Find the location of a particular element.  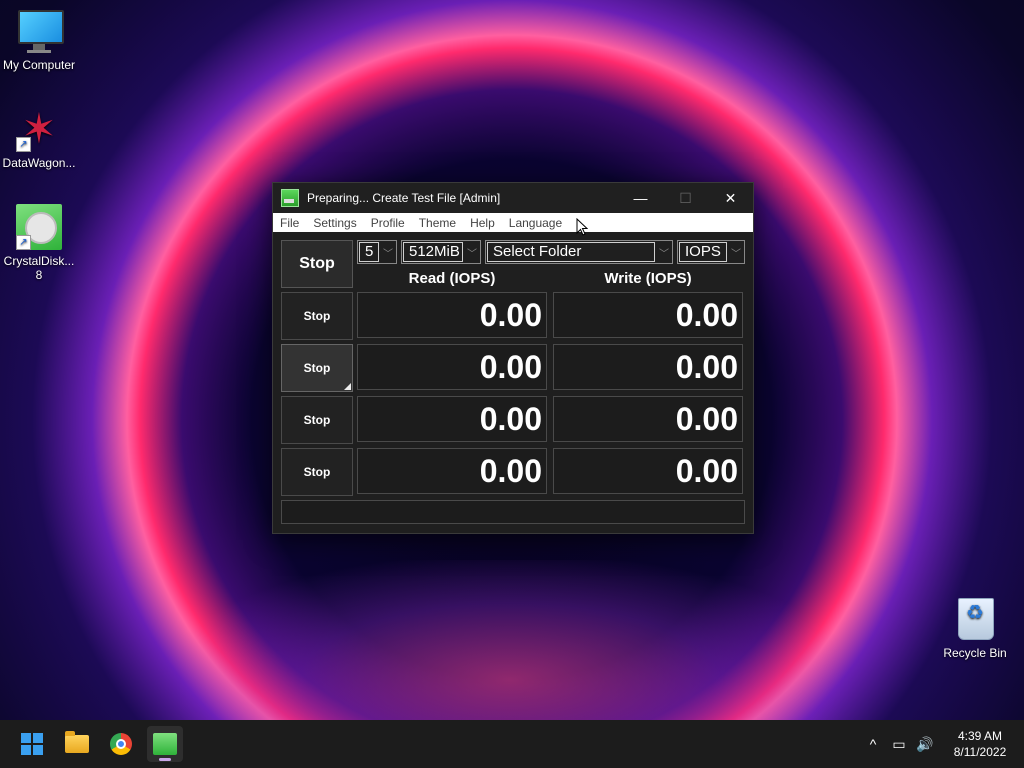

recycle-bin-icon: ♻ is located at coordinates (975, 619).